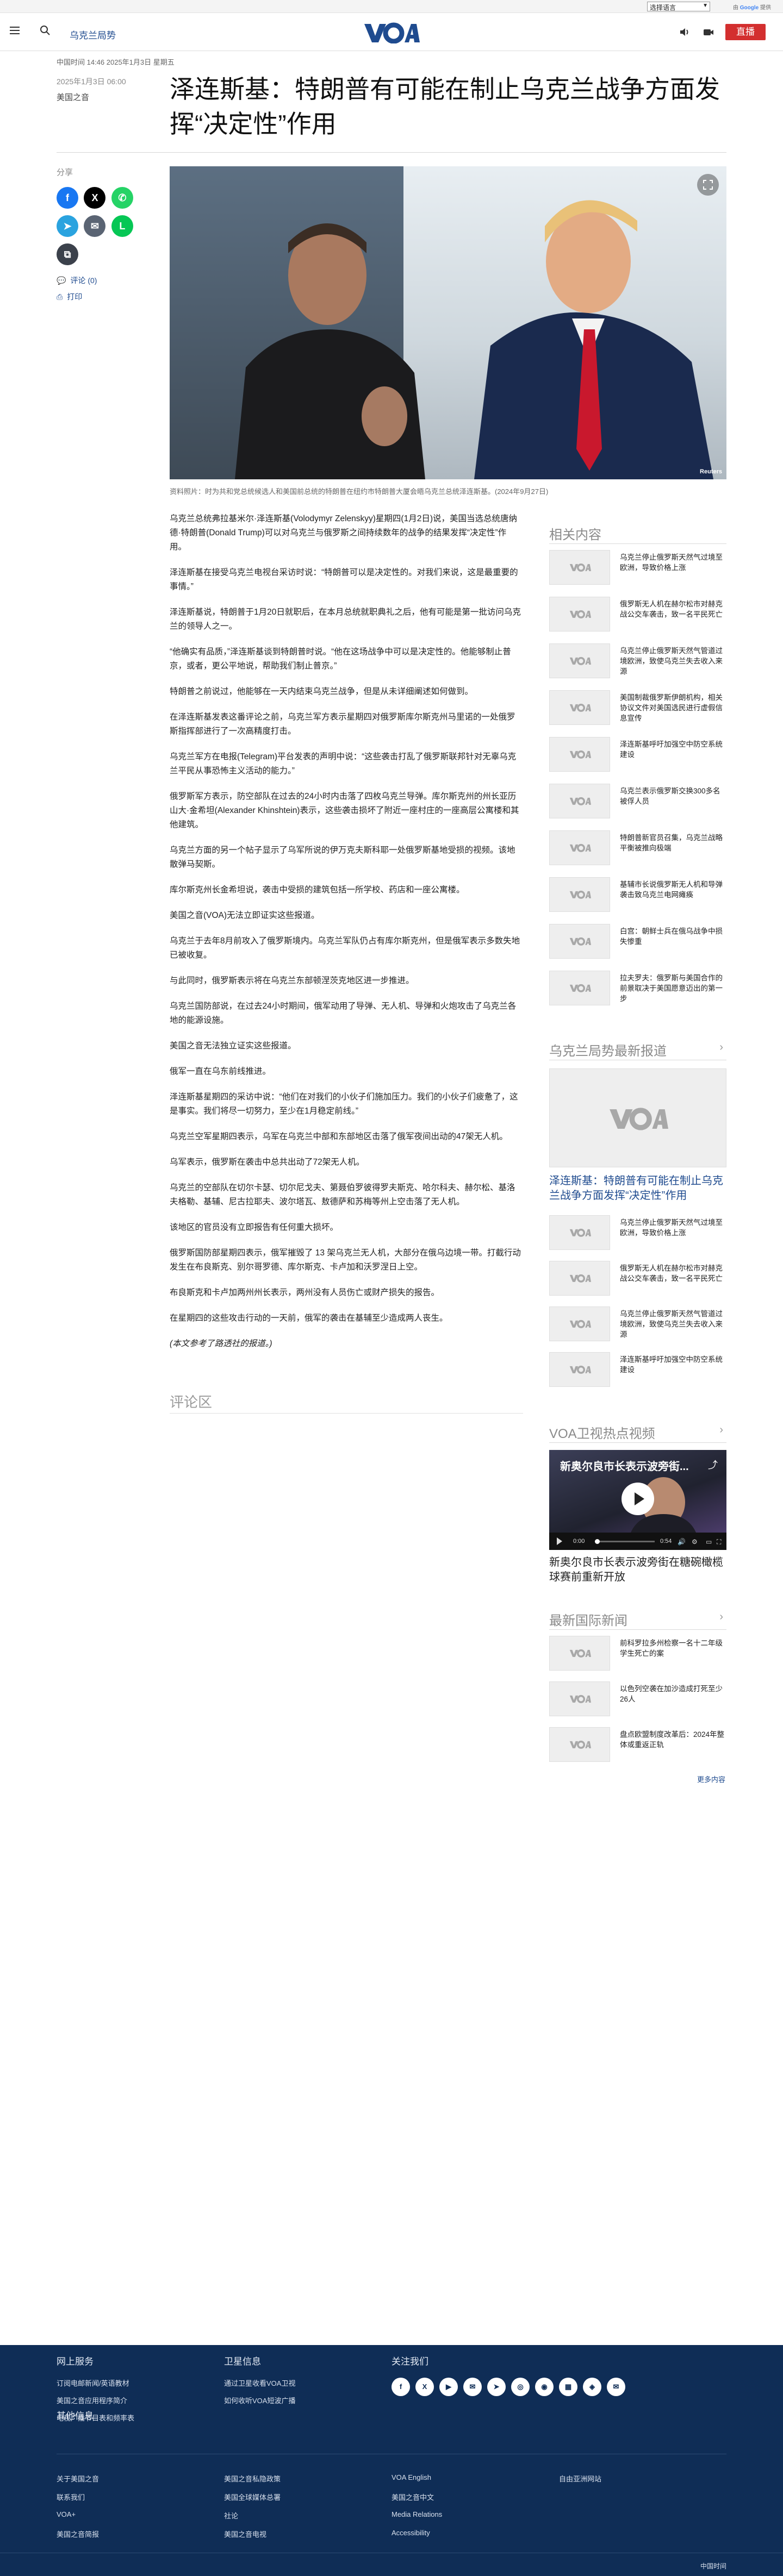 This screenshot has height=2576, width=783. Describe the element at coordinates (122, 226) in the screenshot. I see `line-icon: L` at that location.